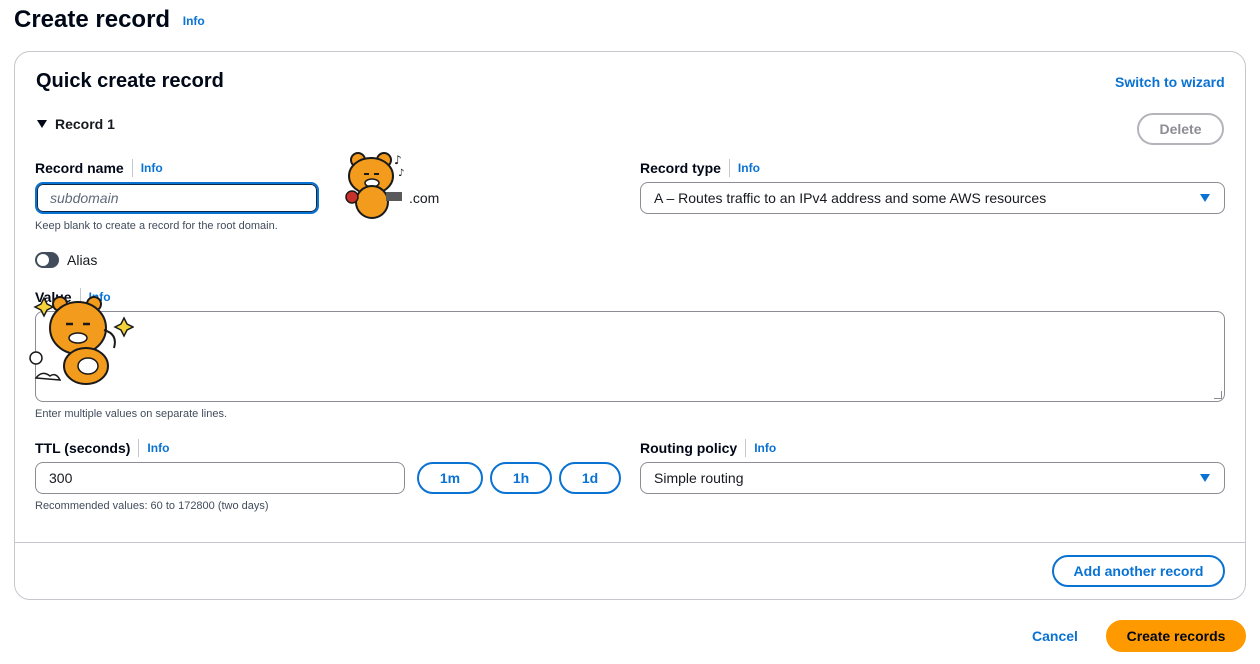 The image size is (1260, 664). What do you see at coordinates (158, 448) in the screenshot?
I see `ttl-info-link: Info` at bounding box center [158, 448].